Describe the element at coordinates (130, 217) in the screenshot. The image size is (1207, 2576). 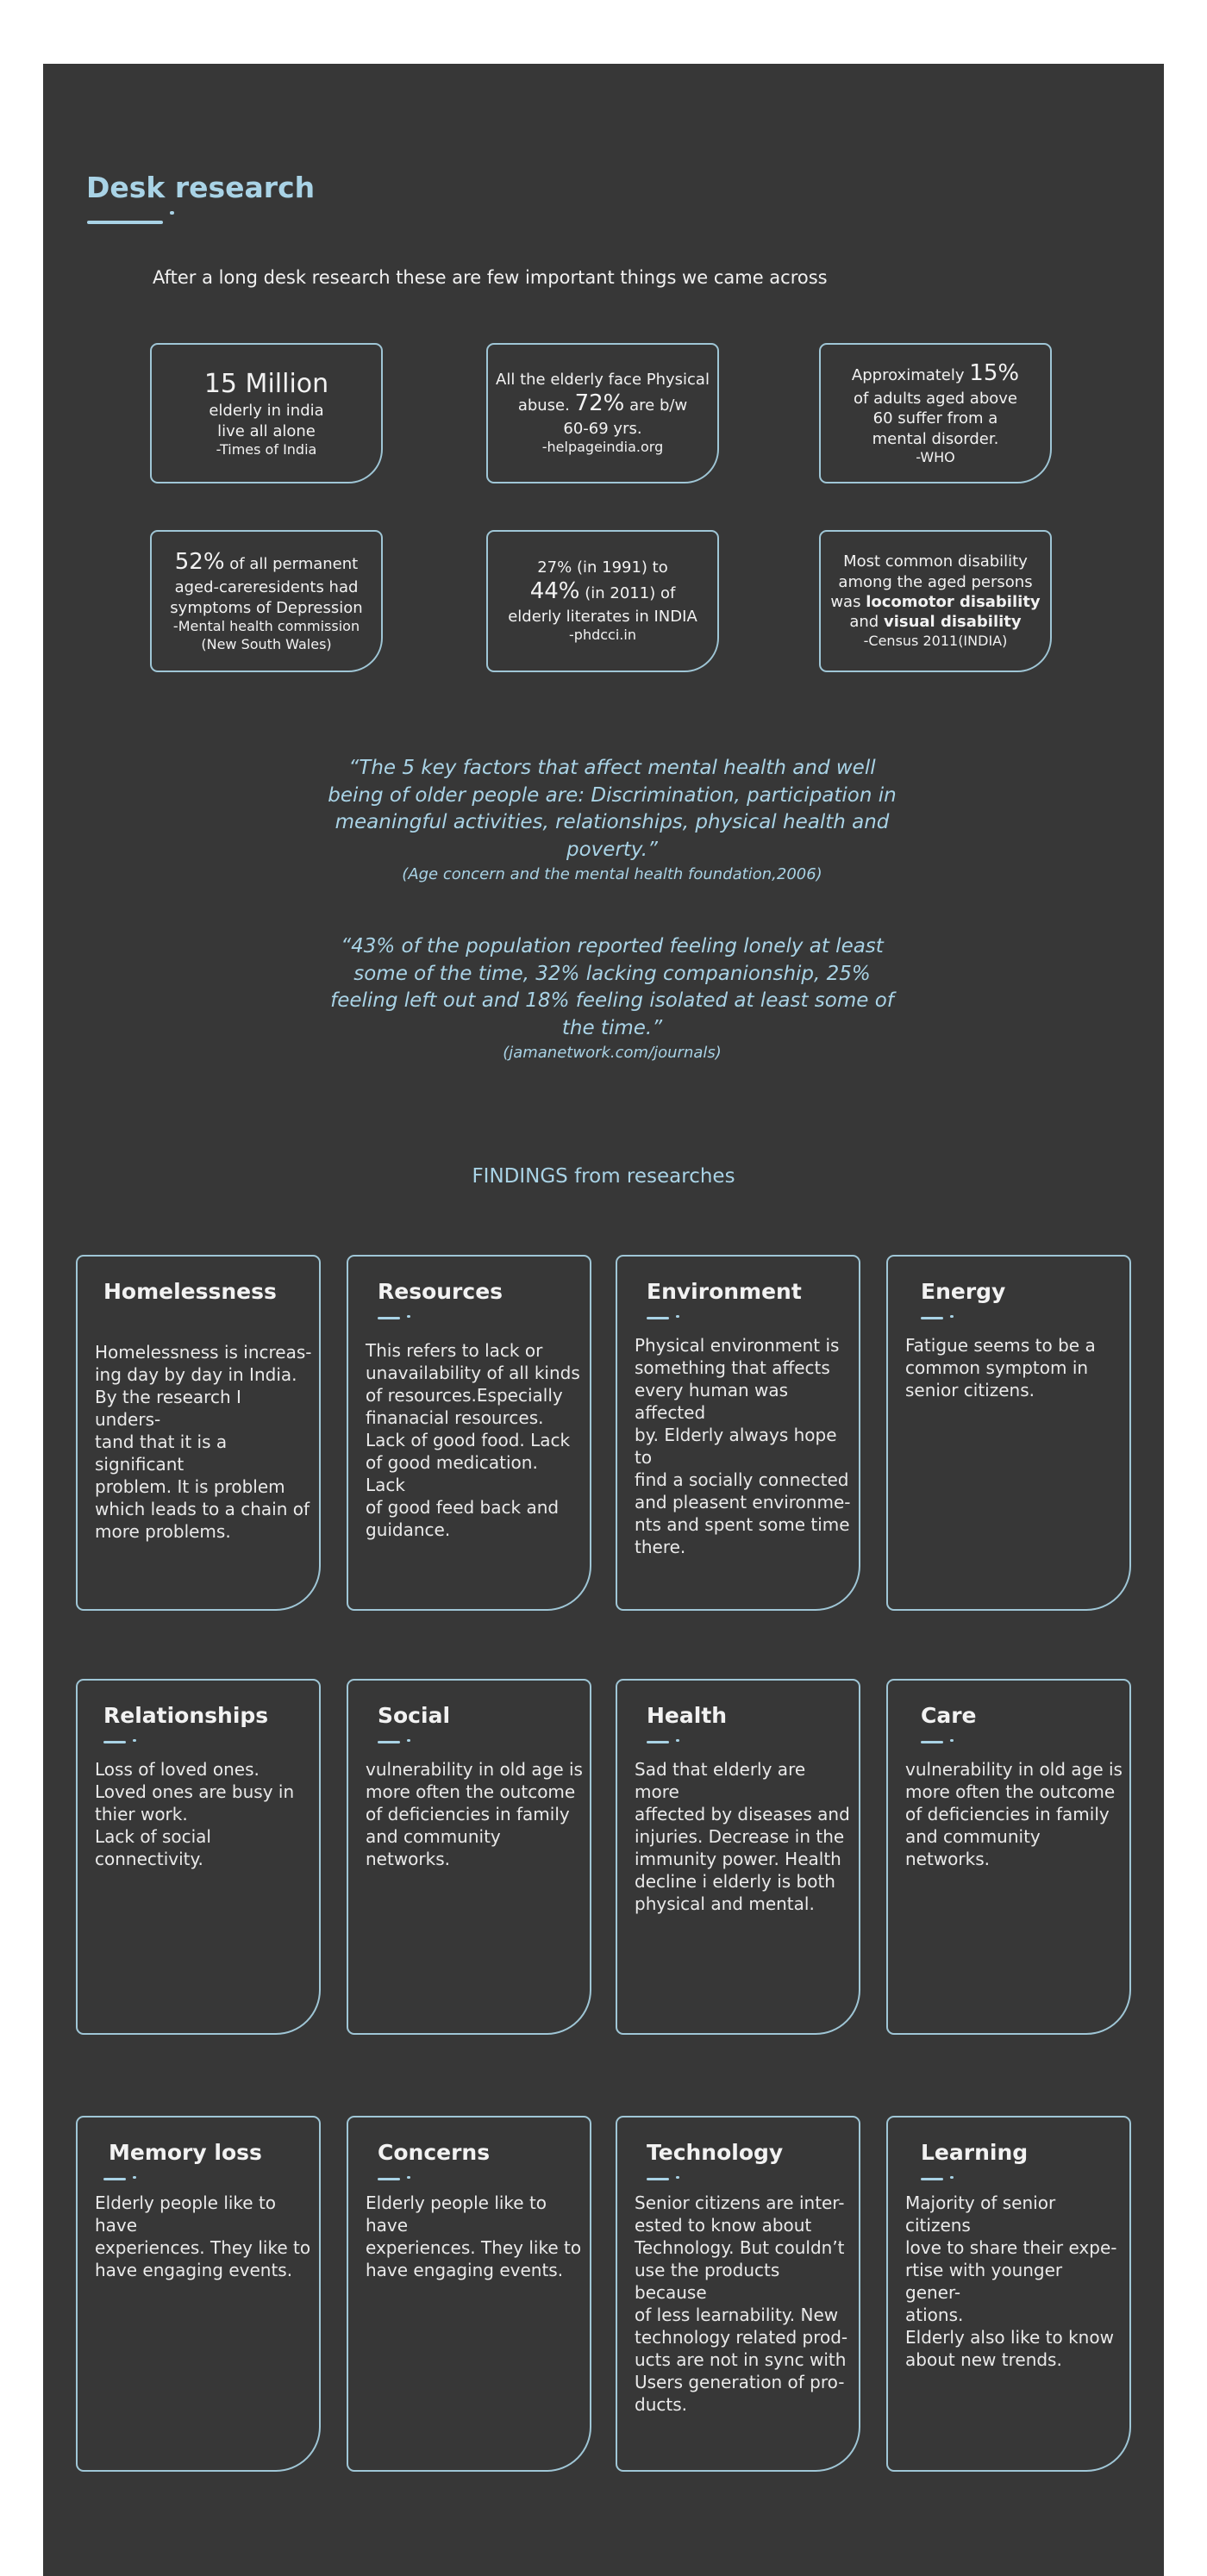
I see `title-underline` at that location.